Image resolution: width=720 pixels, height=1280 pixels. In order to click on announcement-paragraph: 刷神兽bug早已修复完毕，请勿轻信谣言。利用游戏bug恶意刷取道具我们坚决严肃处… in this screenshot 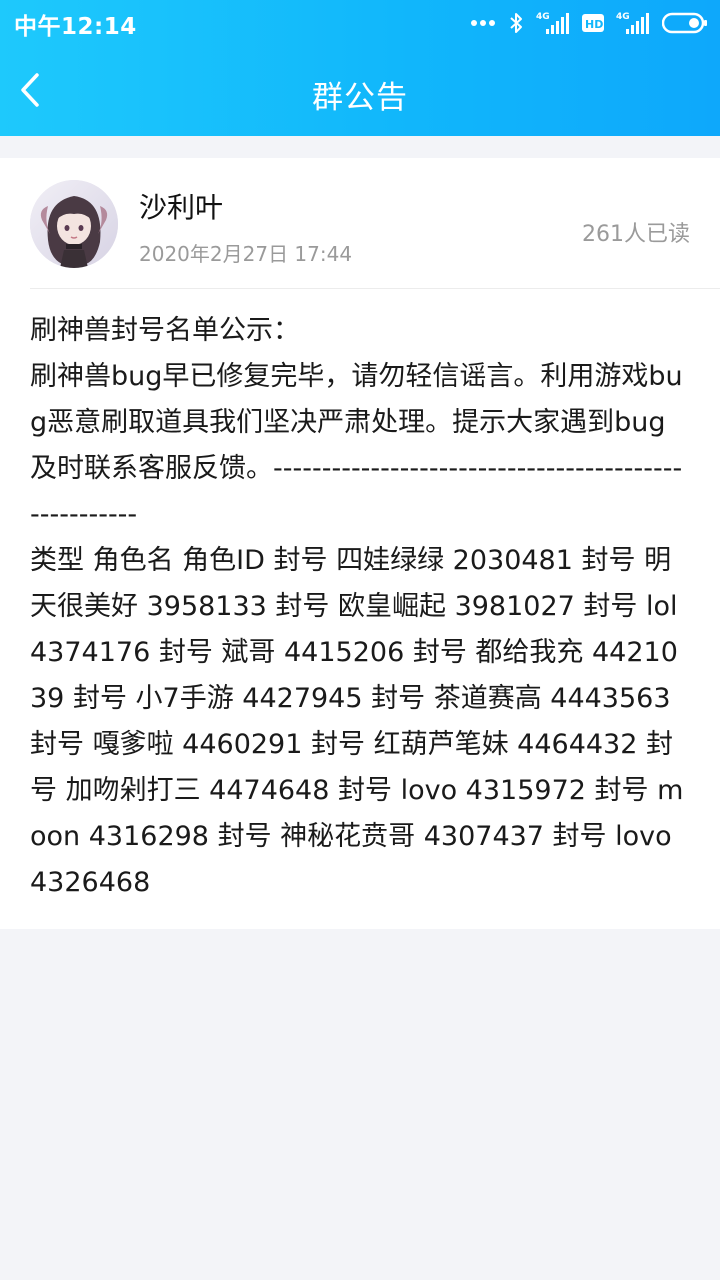, I will do `click(356, 445)`.